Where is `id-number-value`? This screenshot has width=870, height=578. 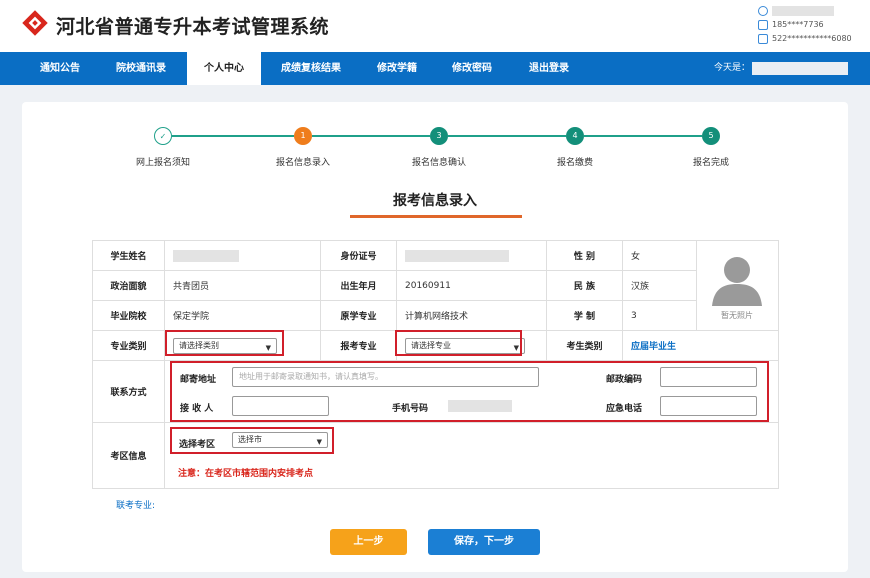 id-number-value is located at coordinates (471, 255).